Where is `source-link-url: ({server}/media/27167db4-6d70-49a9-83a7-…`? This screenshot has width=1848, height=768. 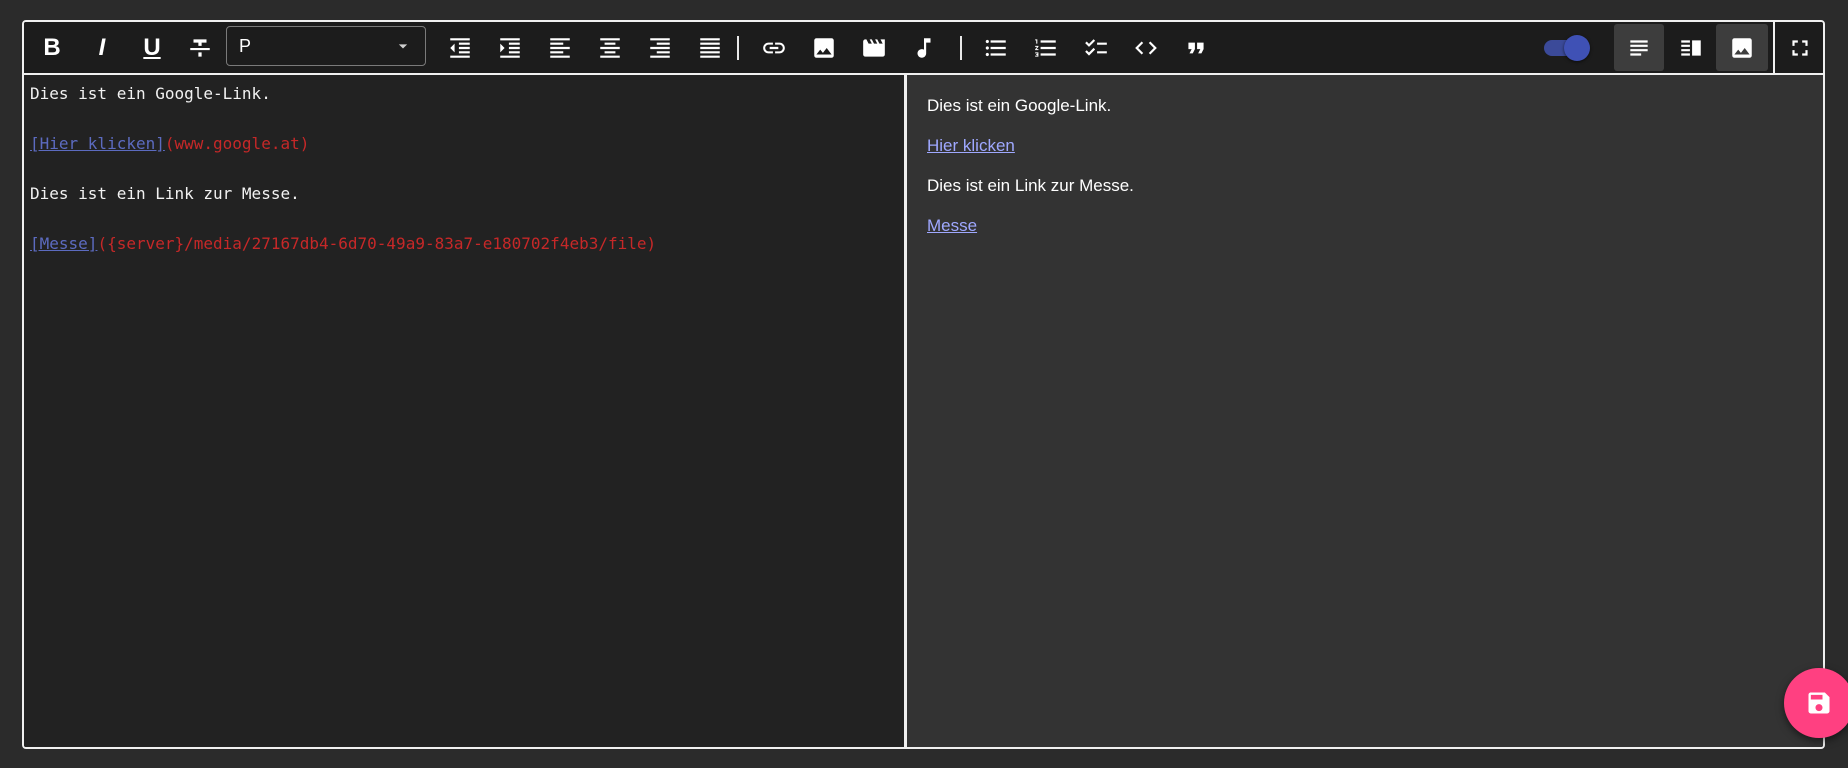
source-link-url: ({server}/media/27167db4-6d70-49a9-83a7-… is located at coordinates (377, 243).